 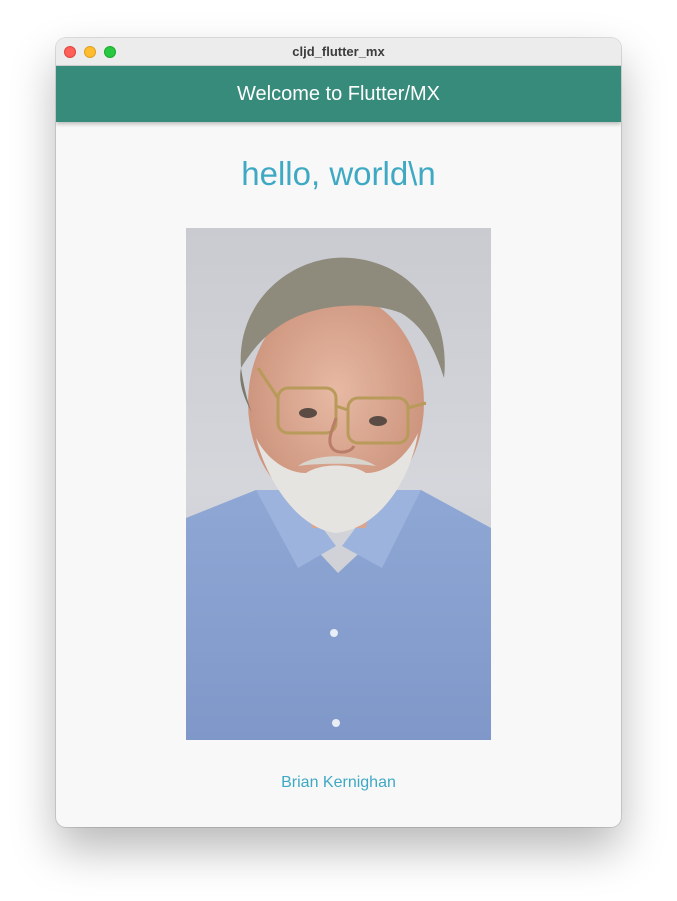 I want to click on greeting-text: hello, world\n, so click(x=338, y=173).